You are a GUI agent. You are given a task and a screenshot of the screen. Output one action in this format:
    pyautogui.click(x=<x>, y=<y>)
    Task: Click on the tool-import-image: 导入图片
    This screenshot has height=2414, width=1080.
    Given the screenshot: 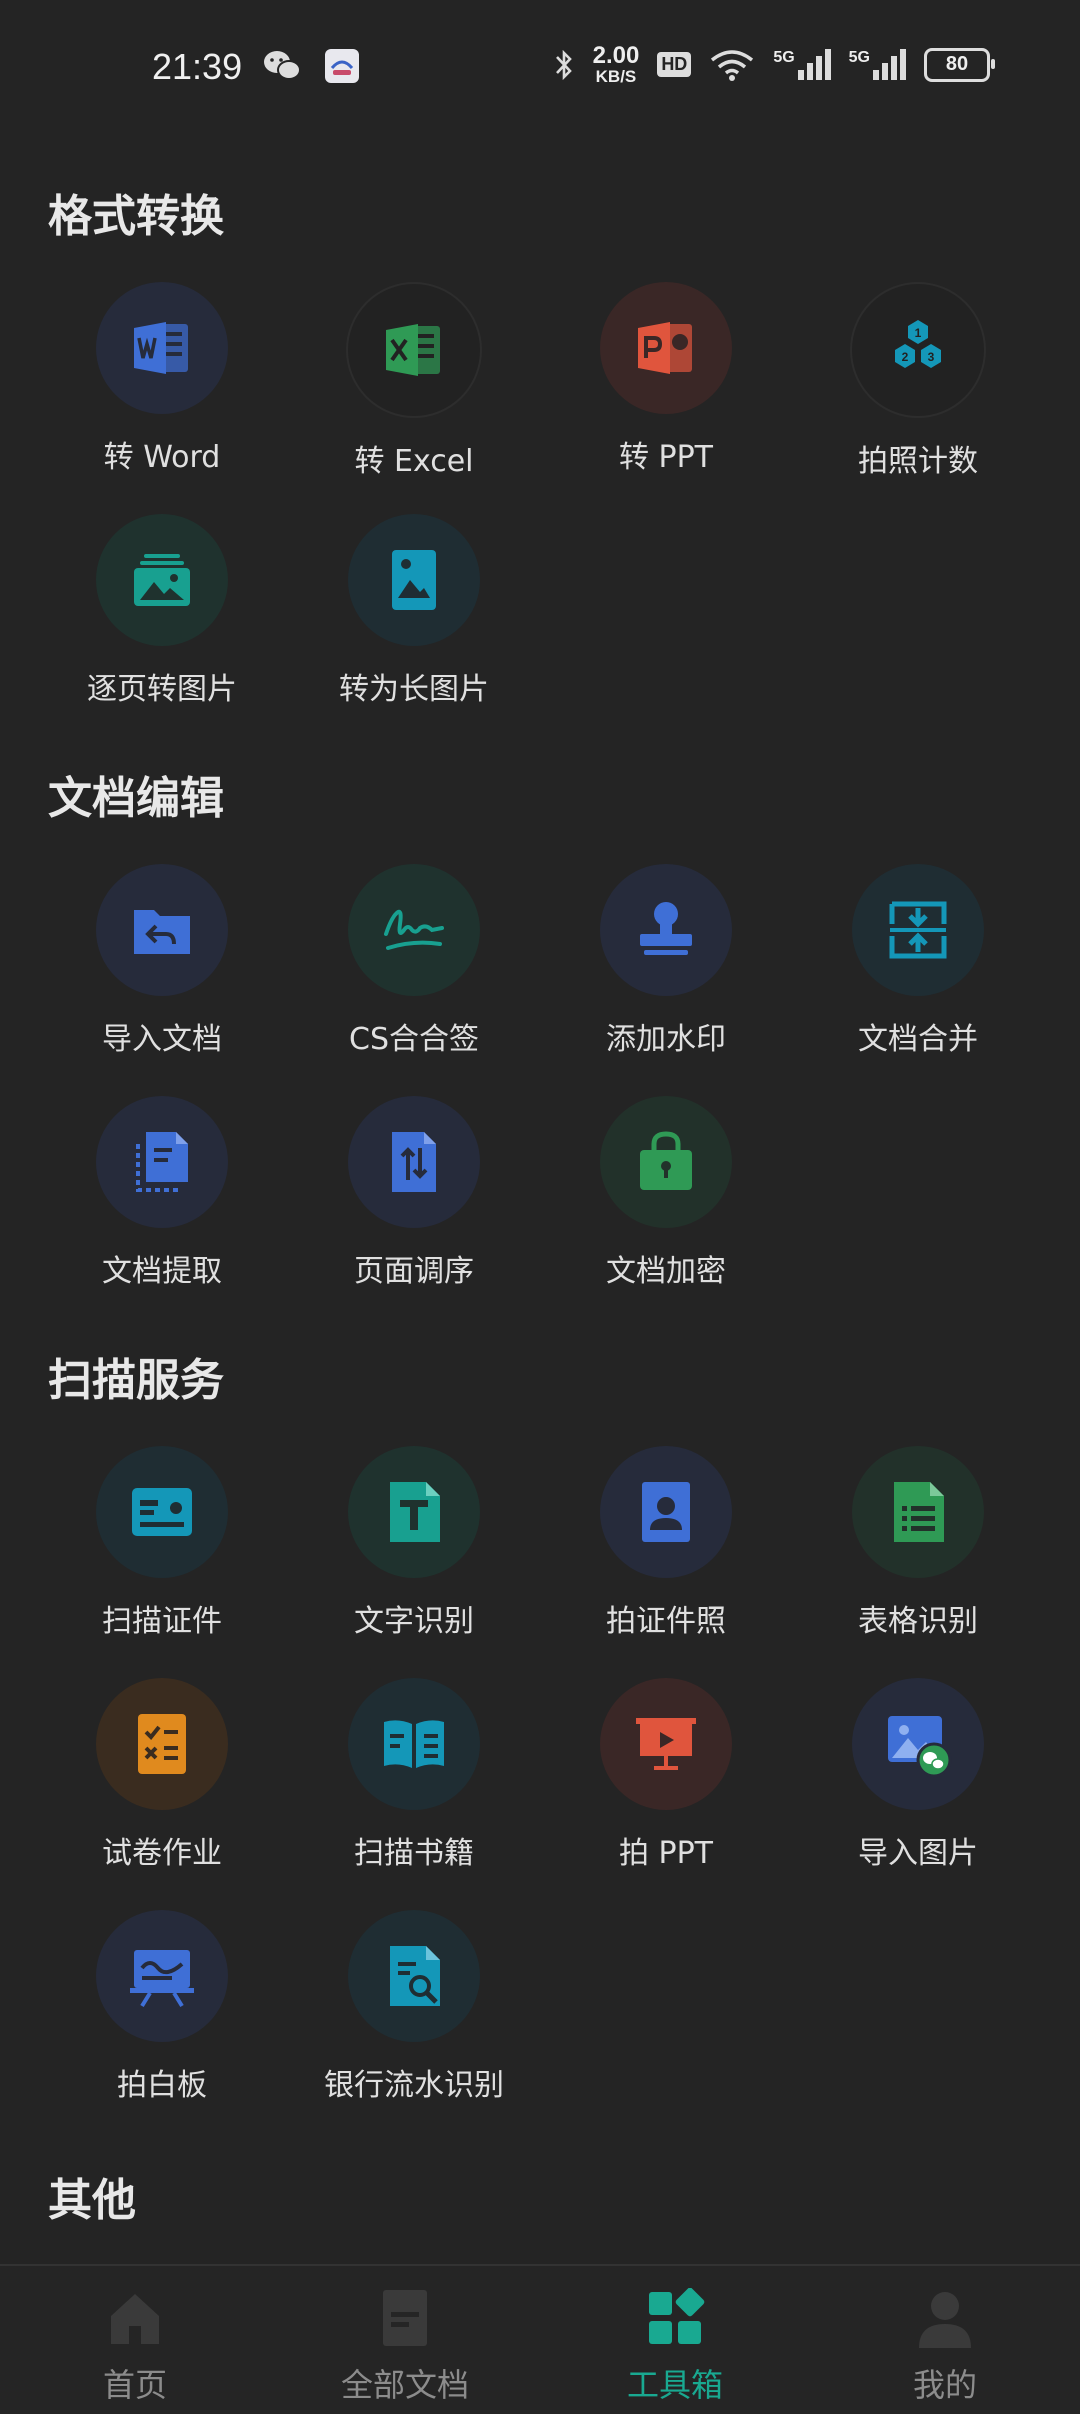 What is the action you would take?
    pyautogui.click(x=918, y=1775)
    